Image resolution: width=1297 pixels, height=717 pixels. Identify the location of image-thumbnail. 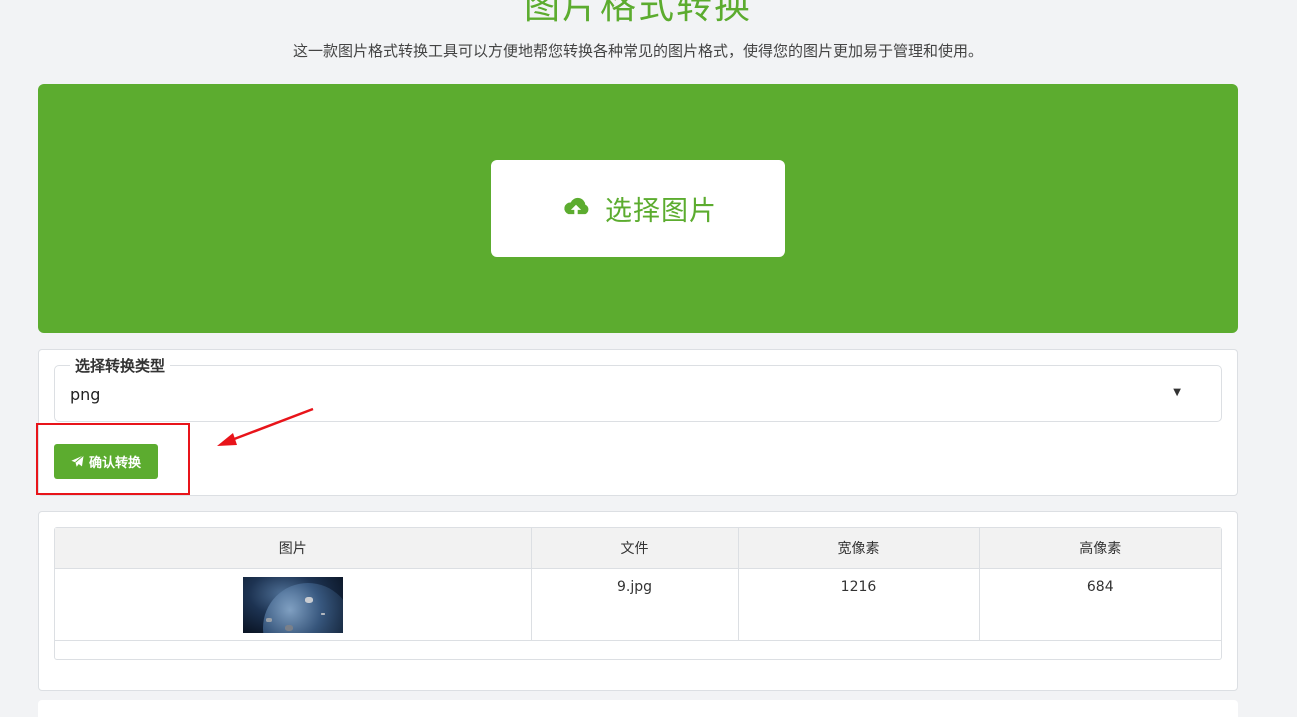
(292, 605).